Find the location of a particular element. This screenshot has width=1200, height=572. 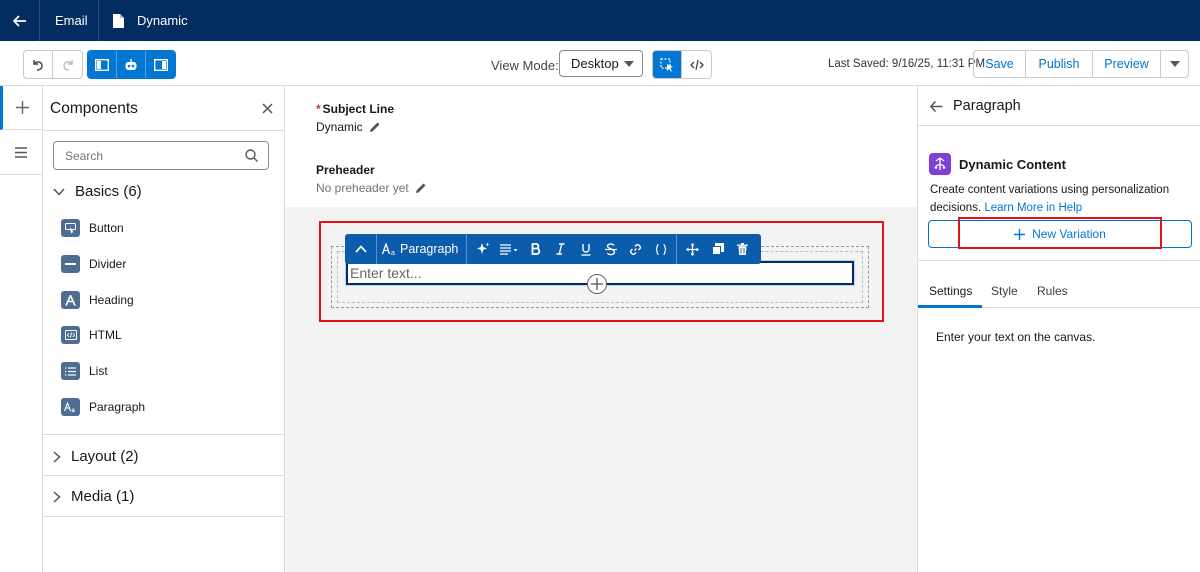

svg-text: a is located at coordinates (74, 410).